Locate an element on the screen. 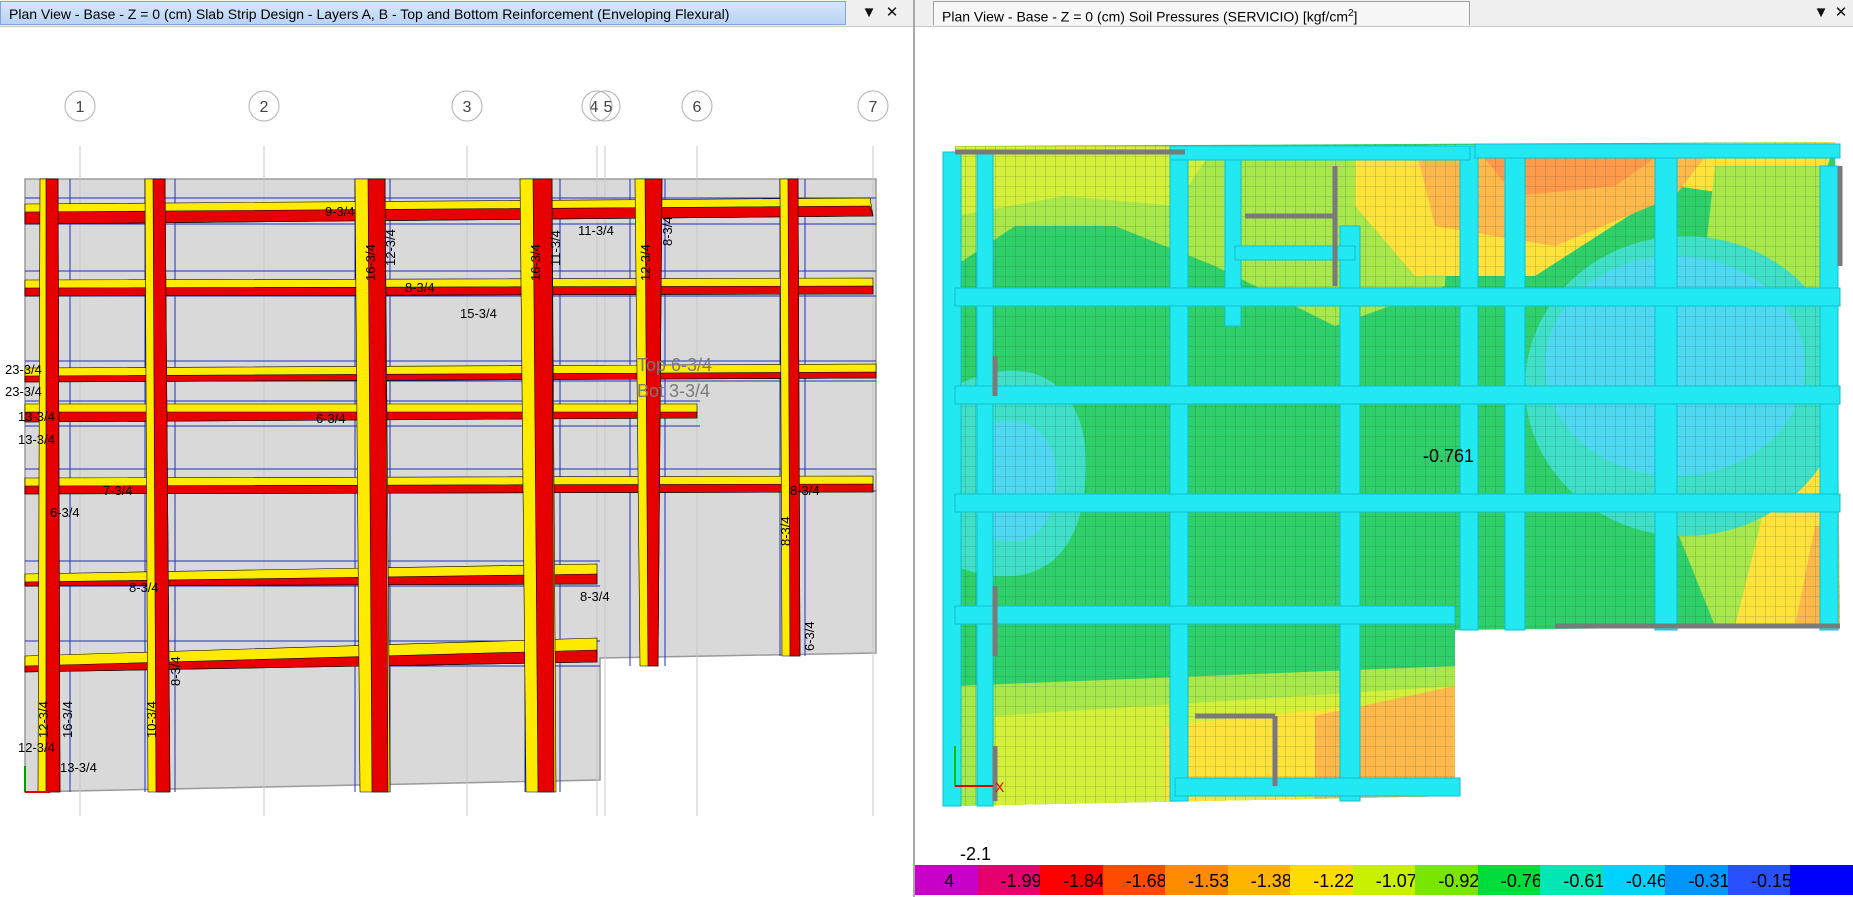 The height and width of the screenshot is (897, 1853). strip-label: 10-3/4 is located at coordinates (151, 719).